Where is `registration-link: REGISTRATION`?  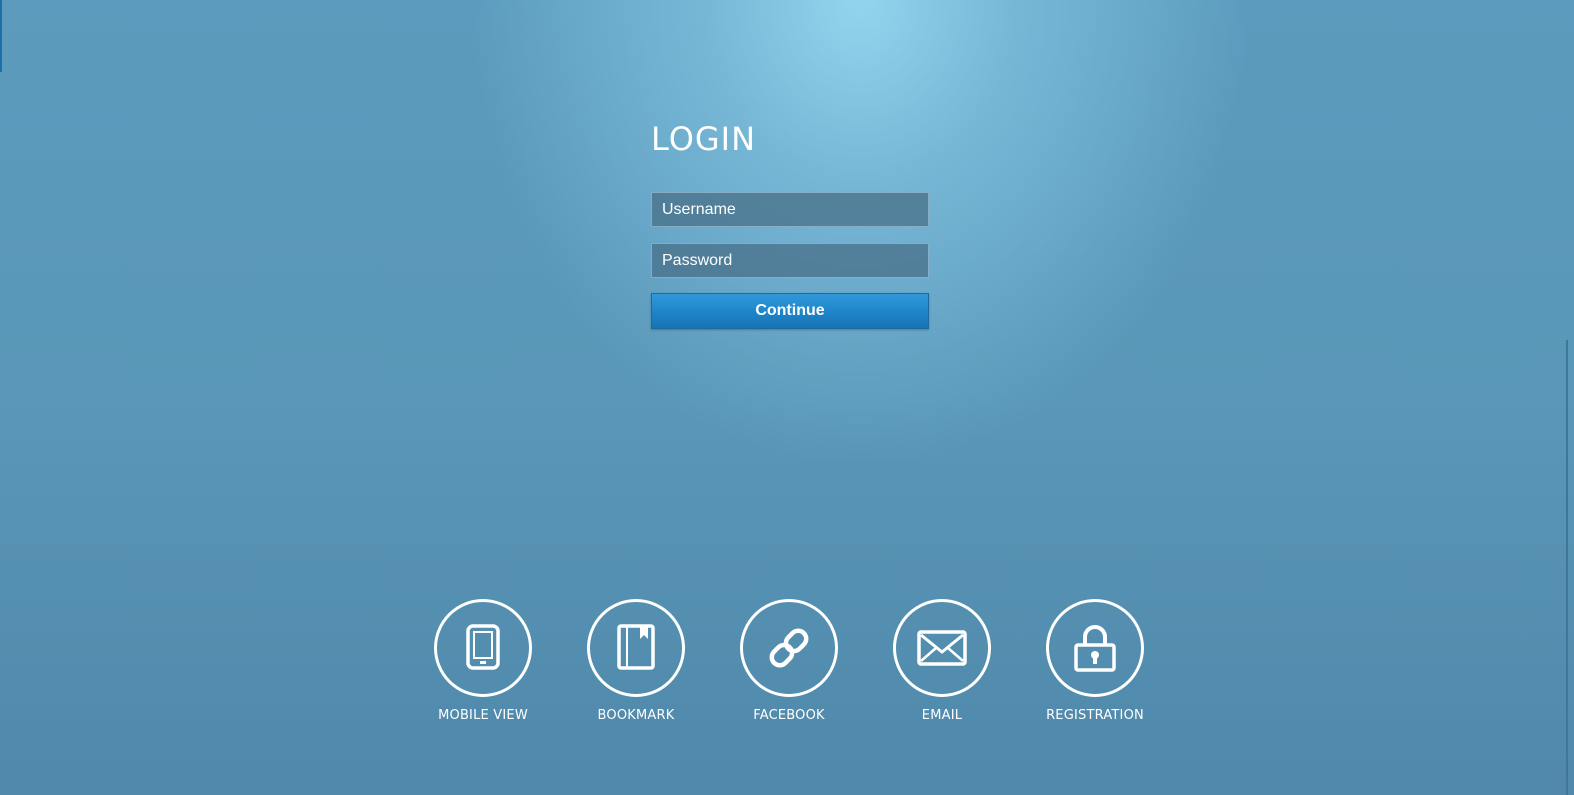
registration-link: REGISTRATION is located at coordinates (1095, 661).